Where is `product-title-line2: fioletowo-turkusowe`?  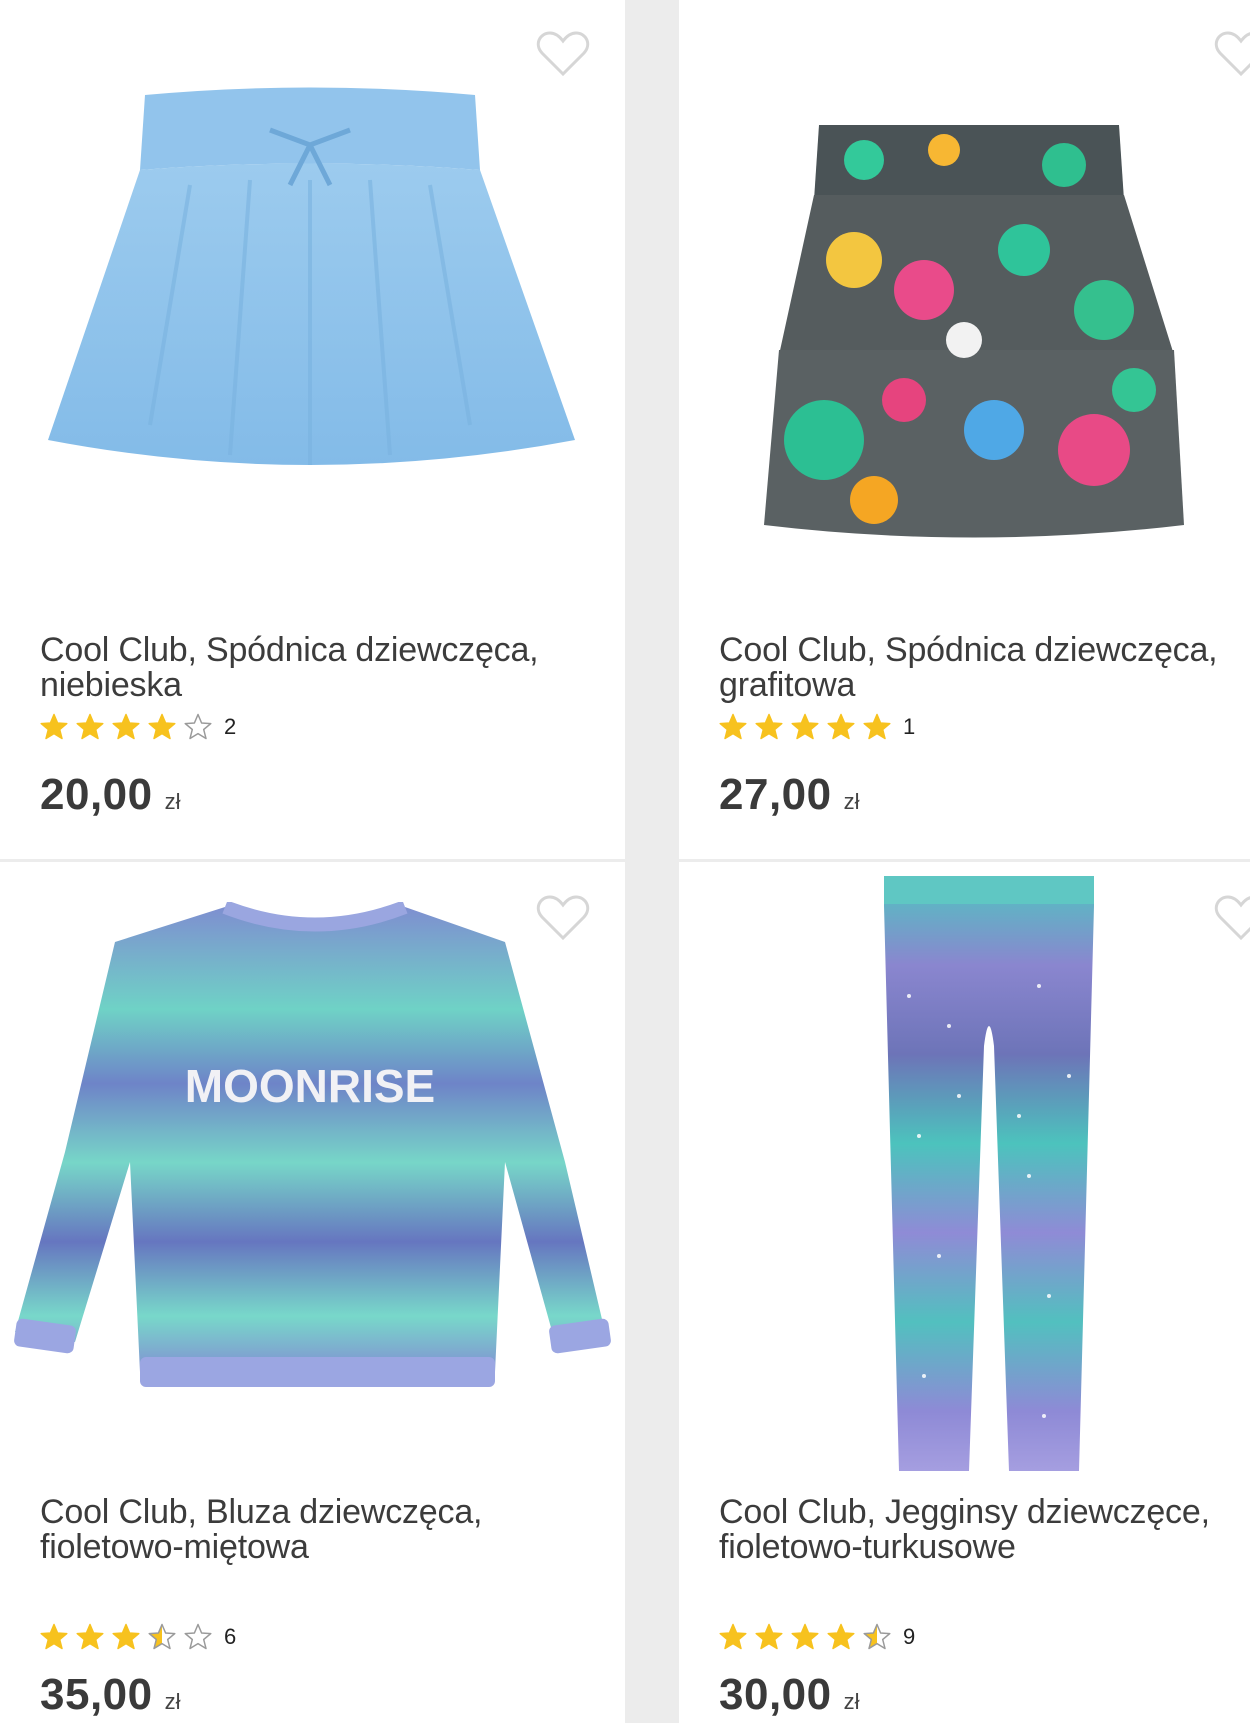 product-title-line2: fioletowo-turkusowe is located at coordinates (984, 1547).